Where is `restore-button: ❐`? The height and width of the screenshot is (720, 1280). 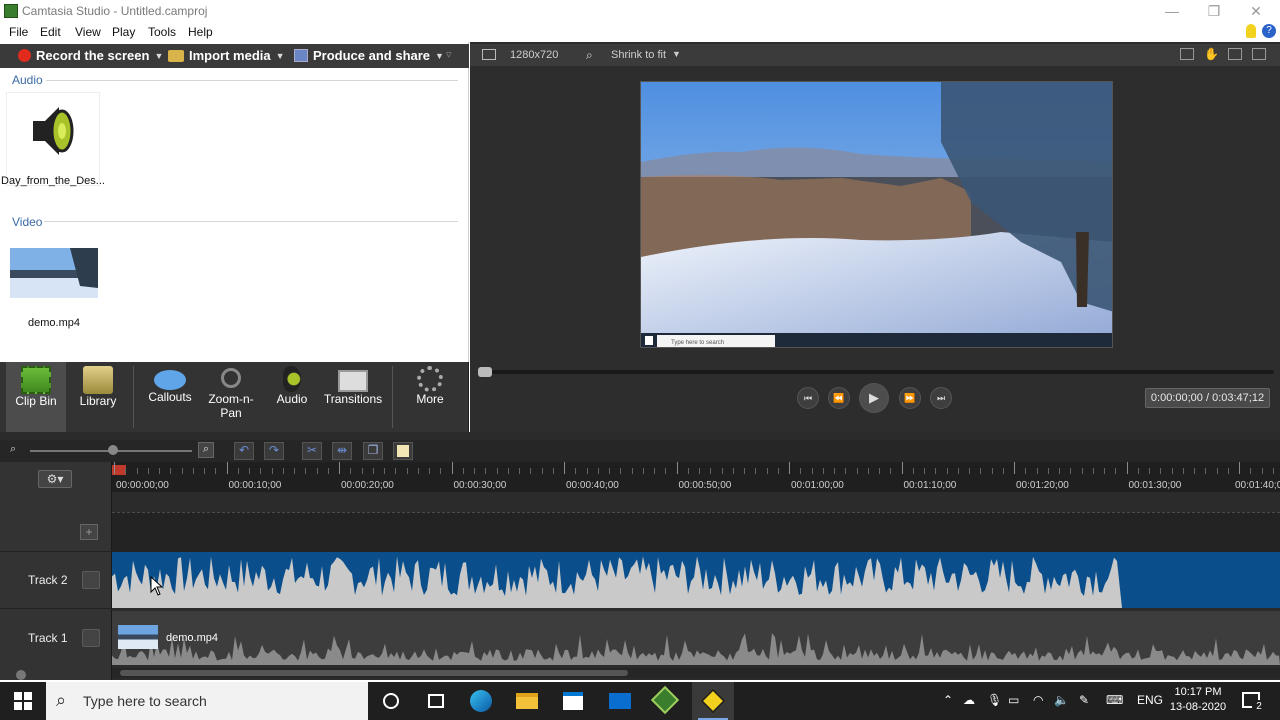 restore-button: ❐ is located at coordinates (1214, 11).